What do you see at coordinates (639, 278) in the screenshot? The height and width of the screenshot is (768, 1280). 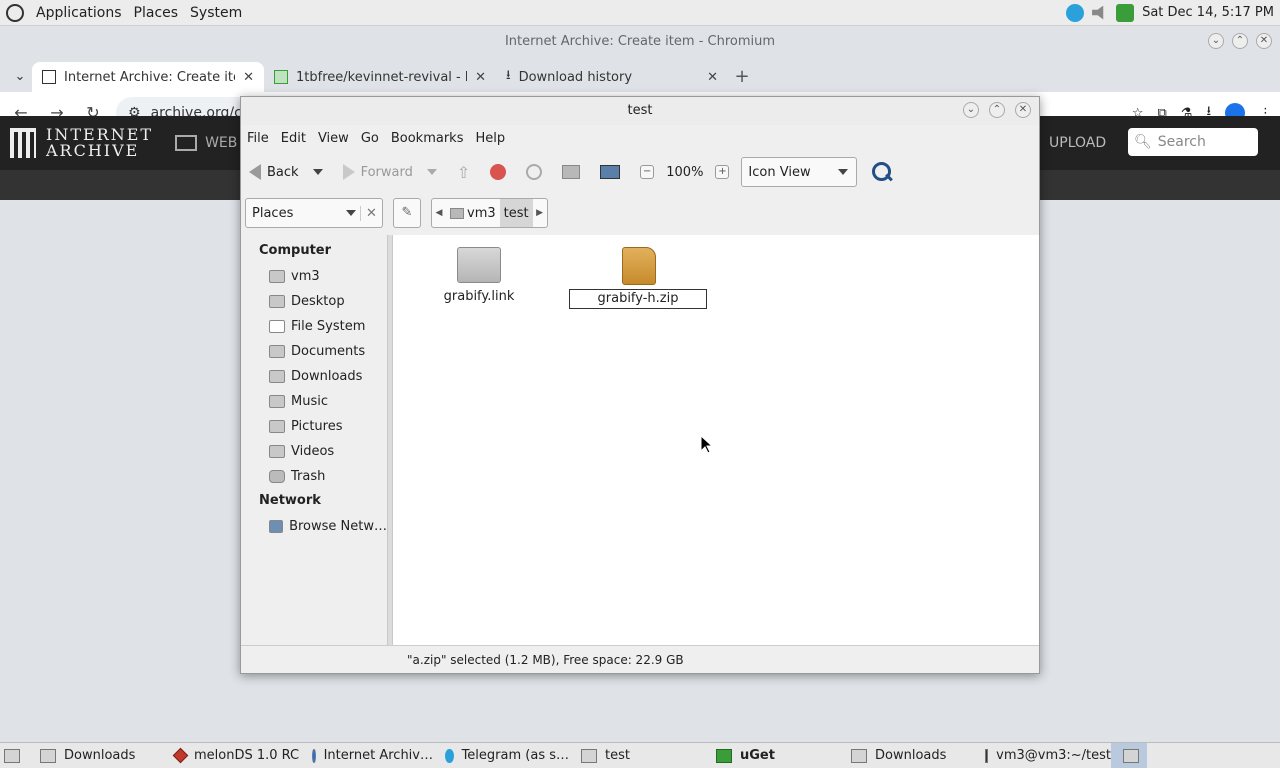 I see `file-item-grabify-zip: grabify-h.zip` at bounding box center [639, 278].